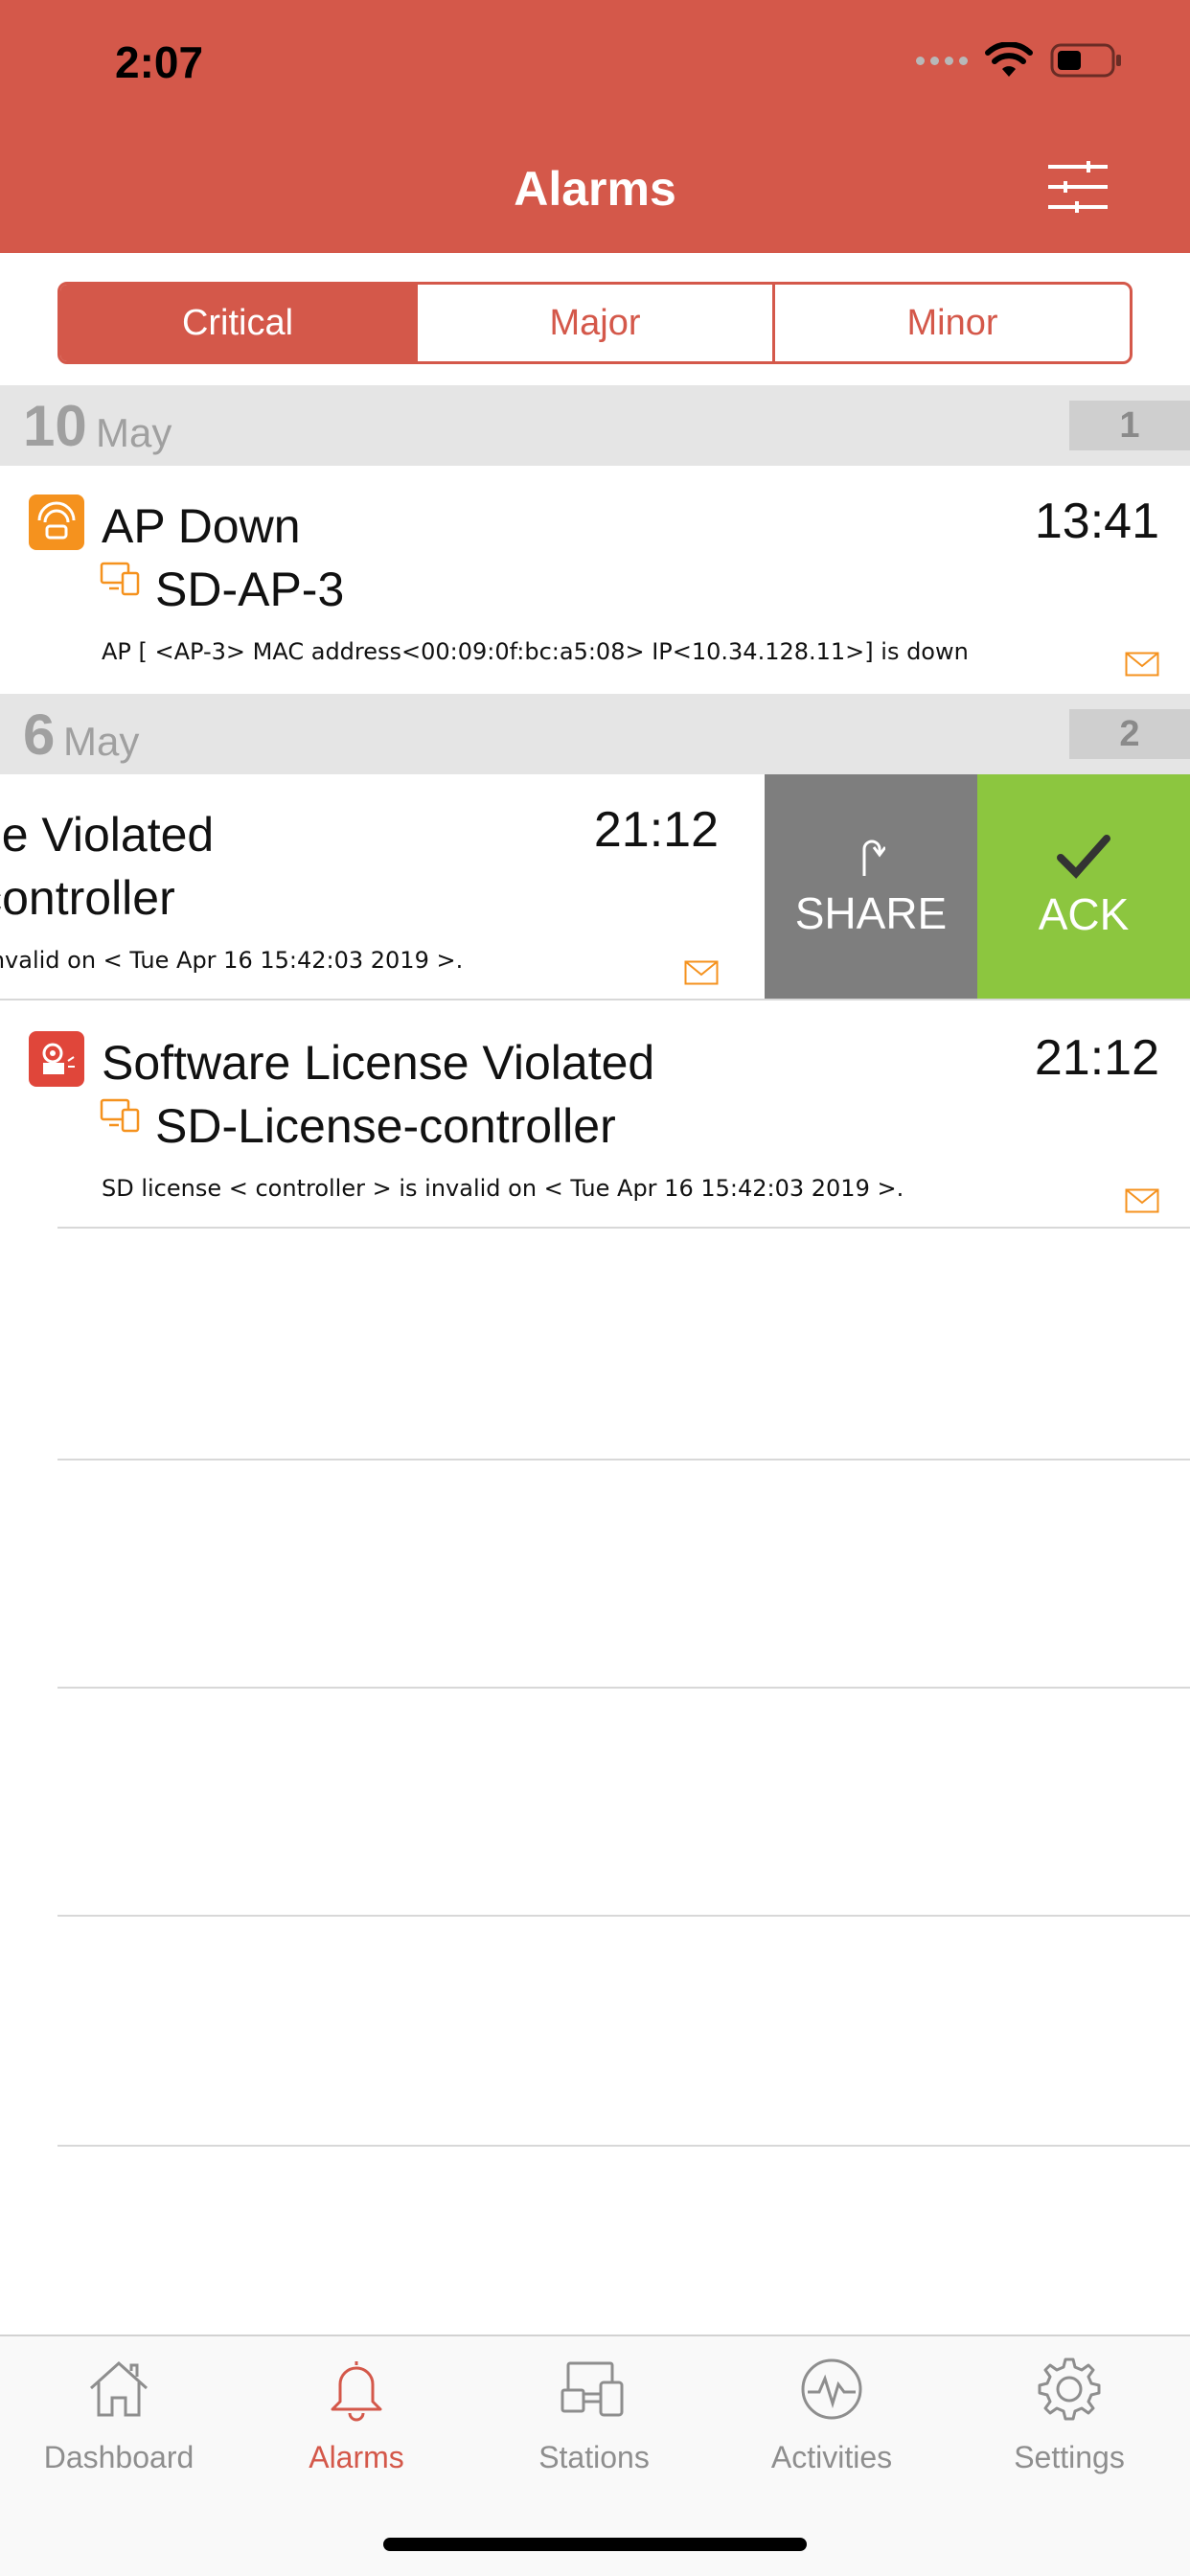 The width and height of the screenshot is (1190, 2576). What do you see at coordinates (871, 887) in the screenshot?
I see `share-button: SHARE` at bounding box center [871, 887].